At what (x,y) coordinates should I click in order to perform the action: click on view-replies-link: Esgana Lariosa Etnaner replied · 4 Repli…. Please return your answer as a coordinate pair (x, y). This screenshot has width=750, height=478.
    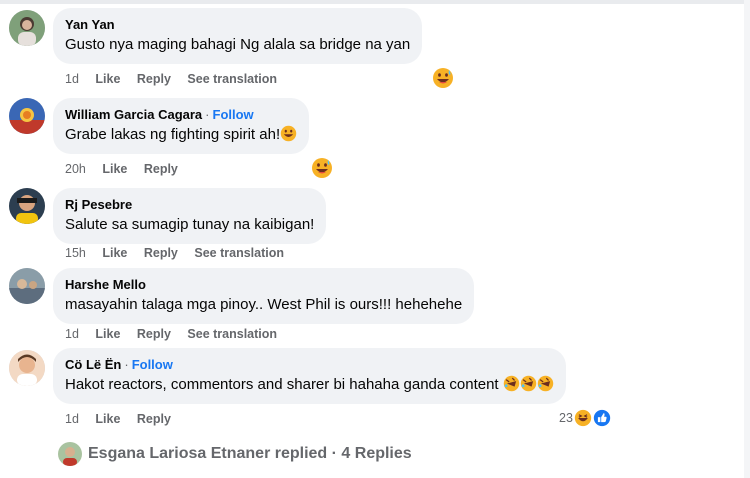
    Looking at the image, I should click on (235, 454).